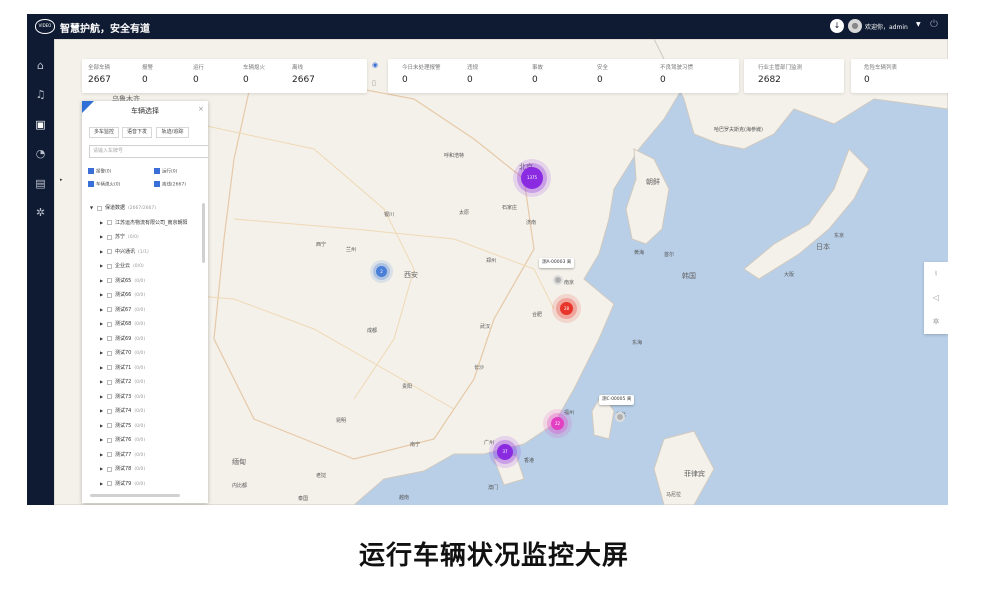 The image size is (988, 606). I want to click on tree-item: ▶ 测试70 (0/0), so click(145, 353).